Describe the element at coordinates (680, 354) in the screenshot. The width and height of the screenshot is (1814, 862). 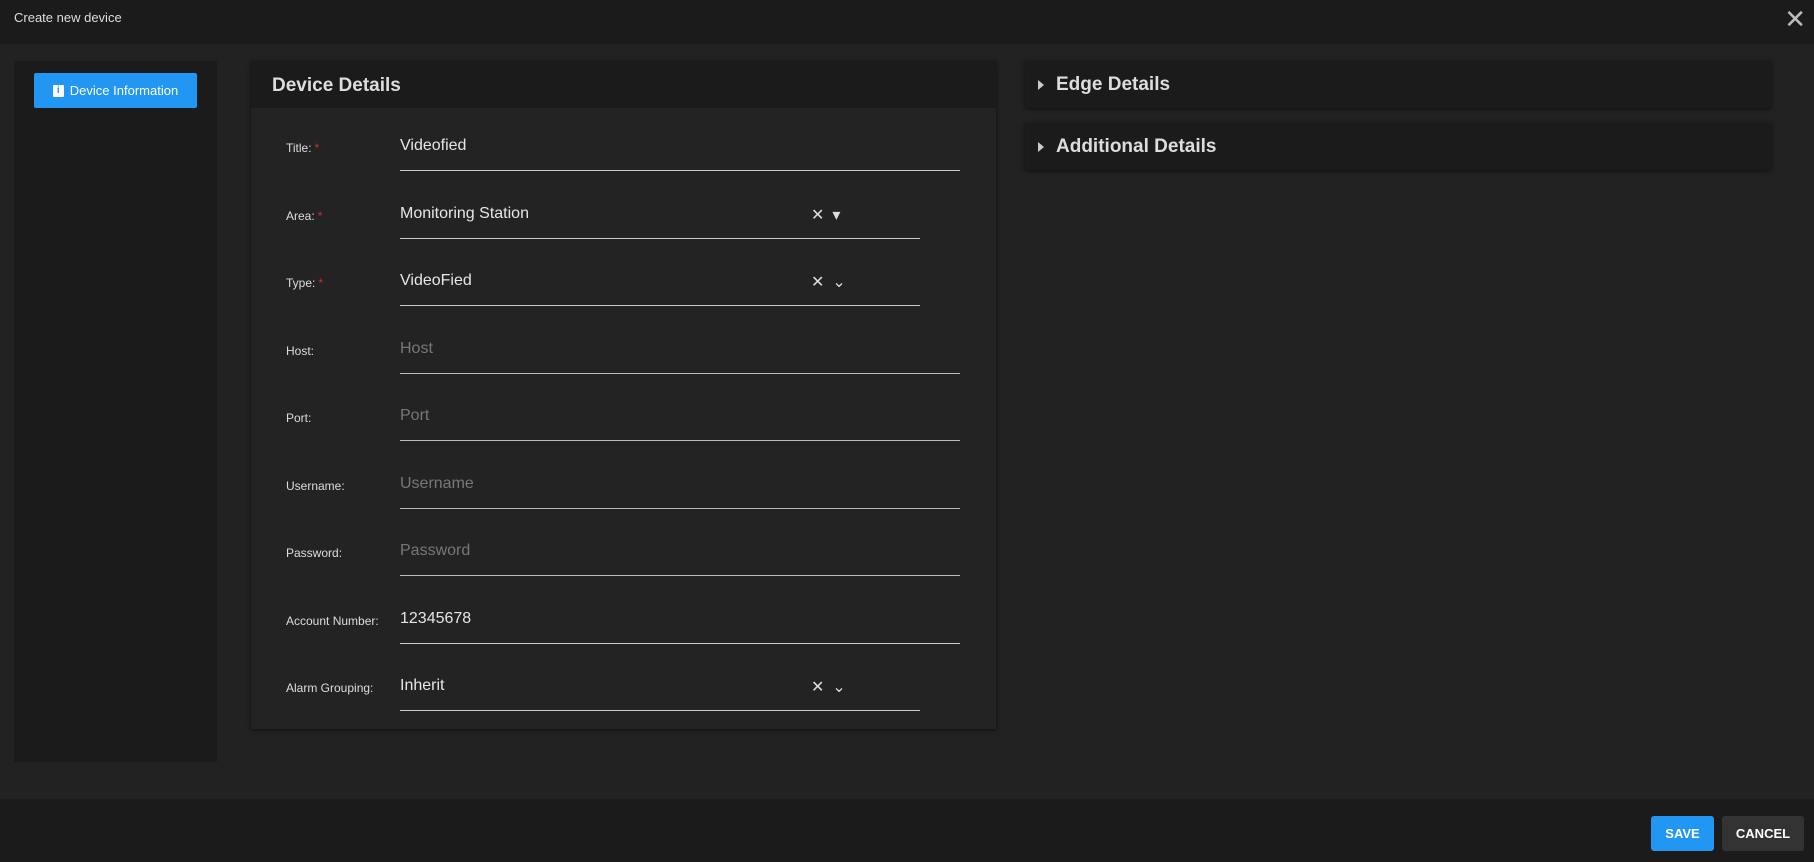
I see `host-input: Host` at that location.